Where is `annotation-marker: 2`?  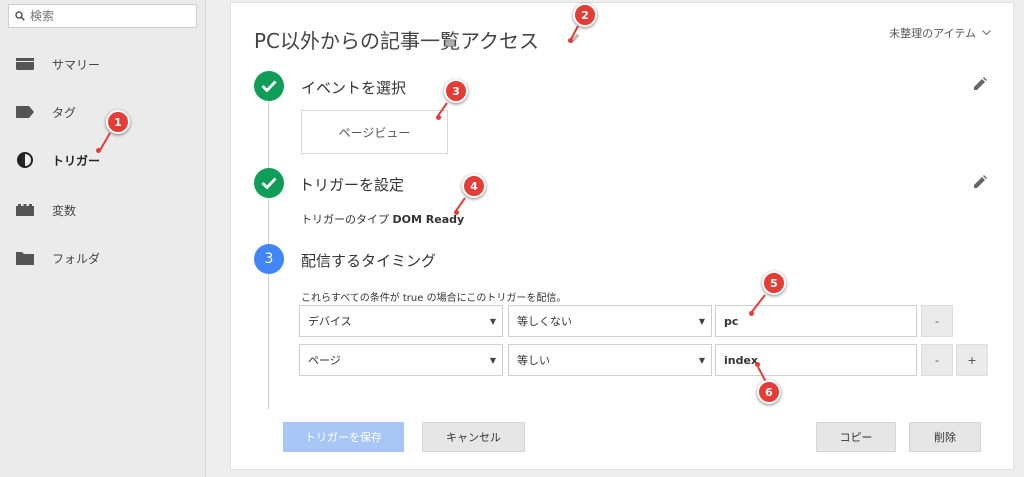 annotation-marker: 2 is located at coordinates (585, 15).